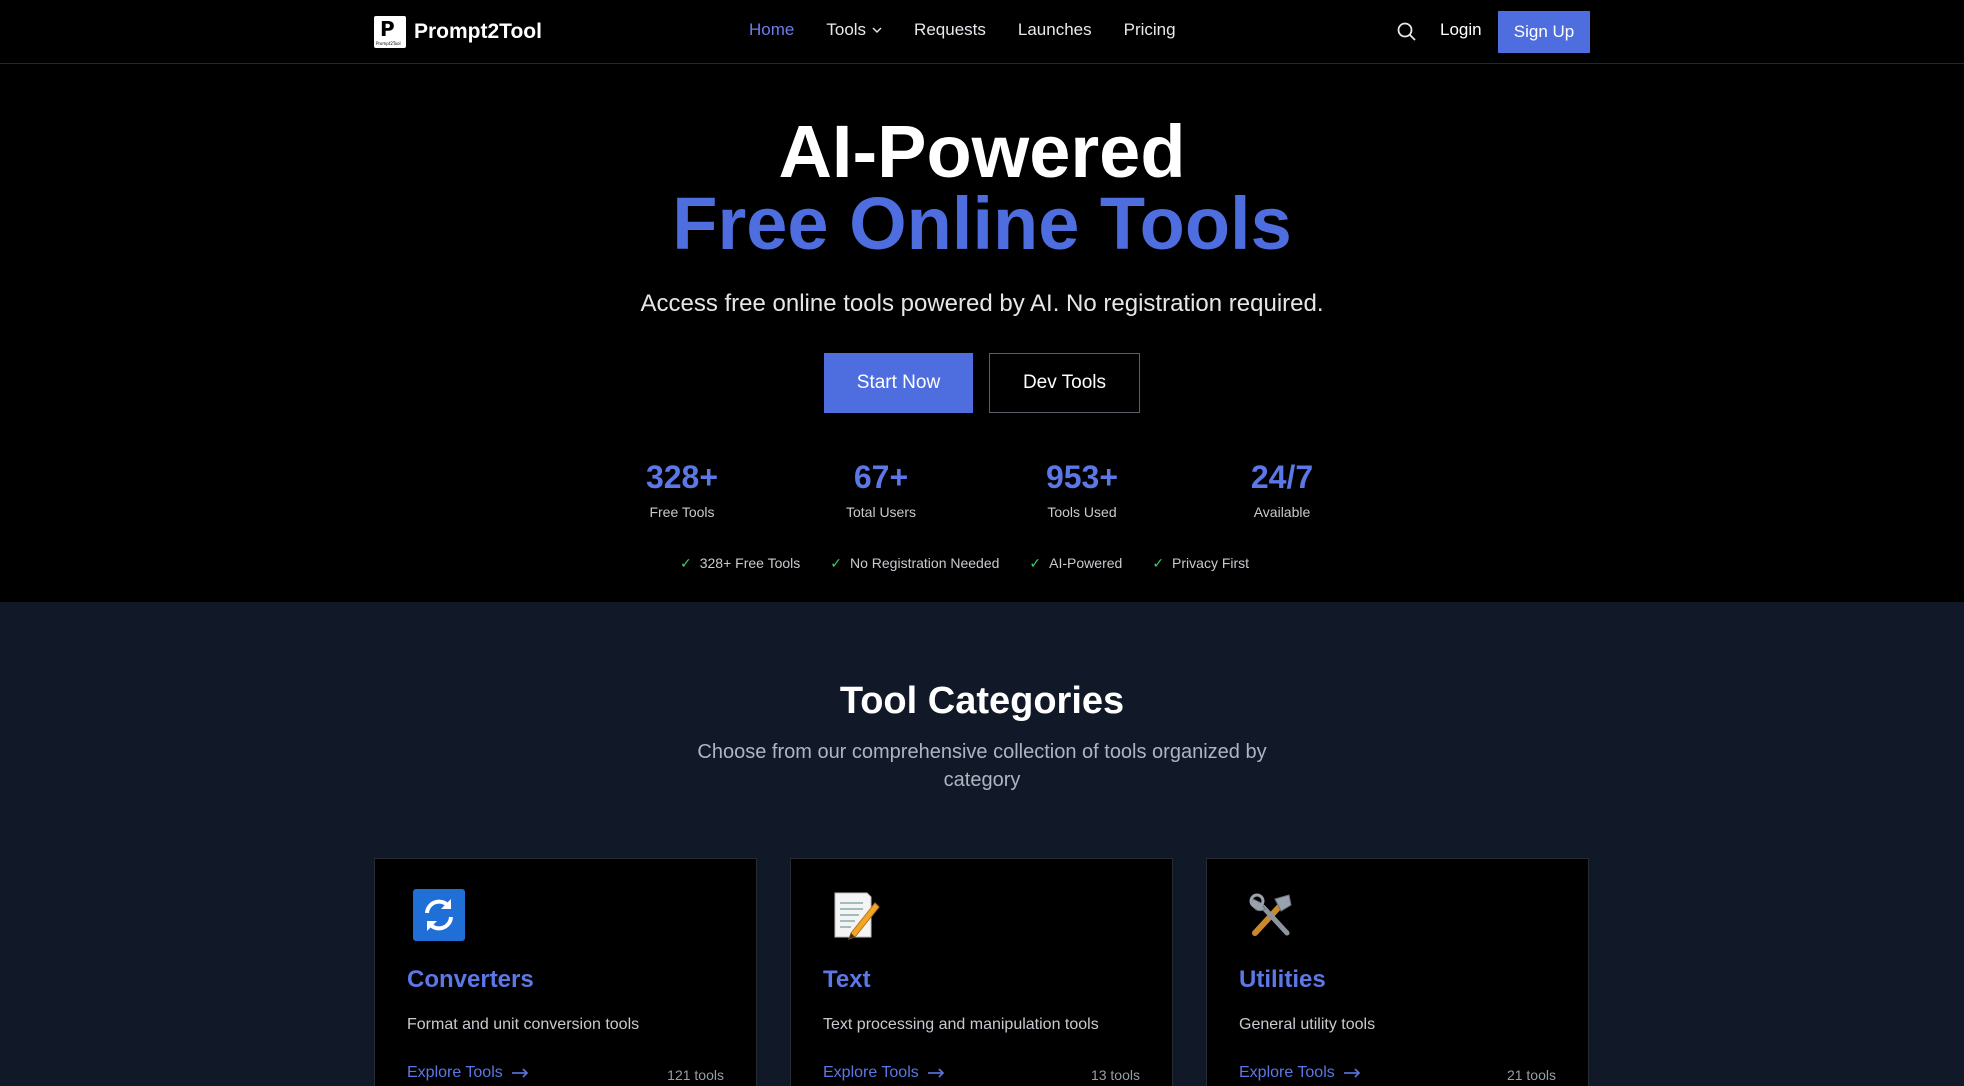  What do you see at coordinates (881, 477) in the screenshot?
I see `stat-value: 67+` at bounding box center [881, 477].